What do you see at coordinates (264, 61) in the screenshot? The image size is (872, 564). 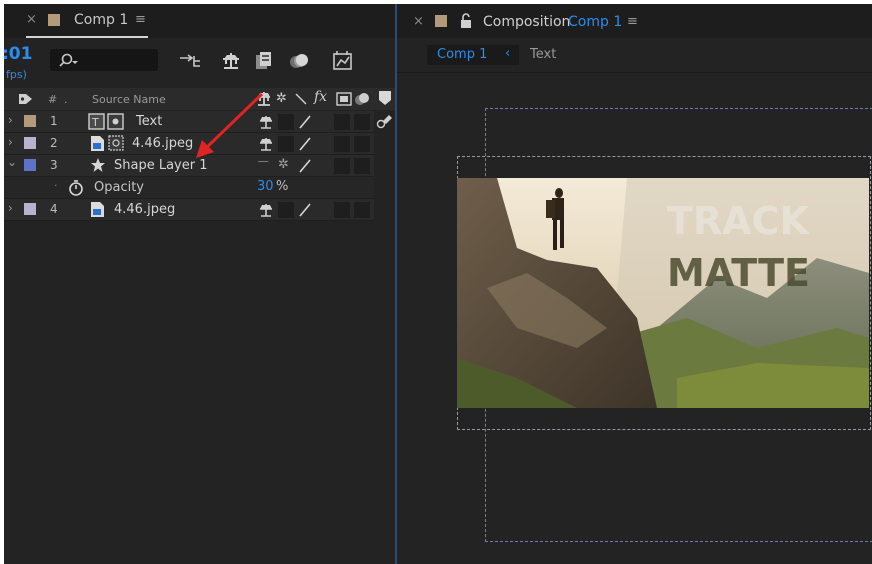 I see `frame-blending-icon` at bounding box center [264, 61].